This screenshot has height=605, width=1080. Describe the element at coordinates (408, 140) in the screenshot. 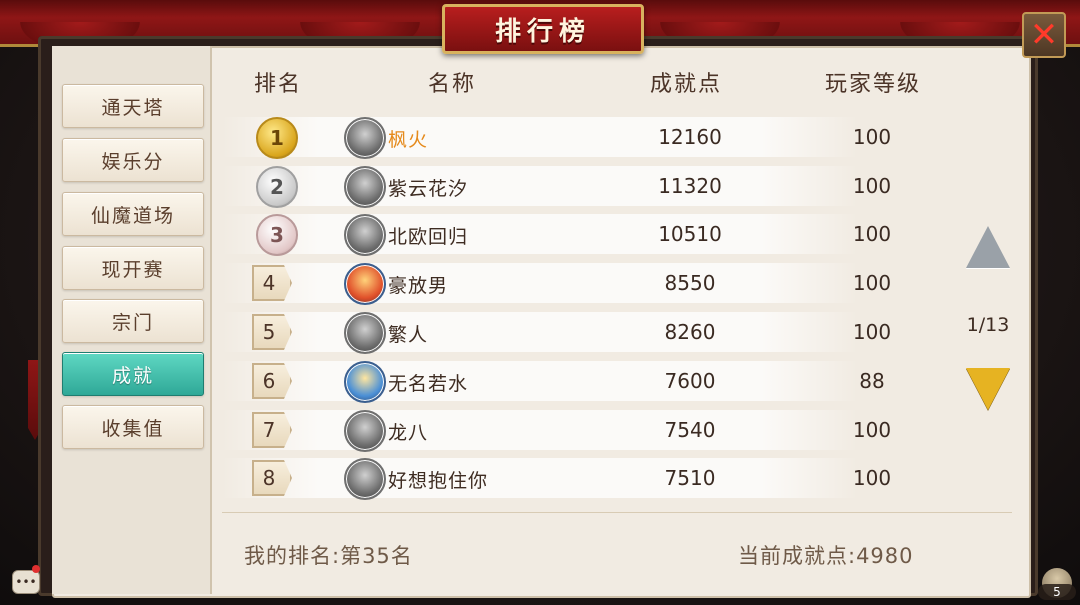

I see `player-name: 枫火` at that location.